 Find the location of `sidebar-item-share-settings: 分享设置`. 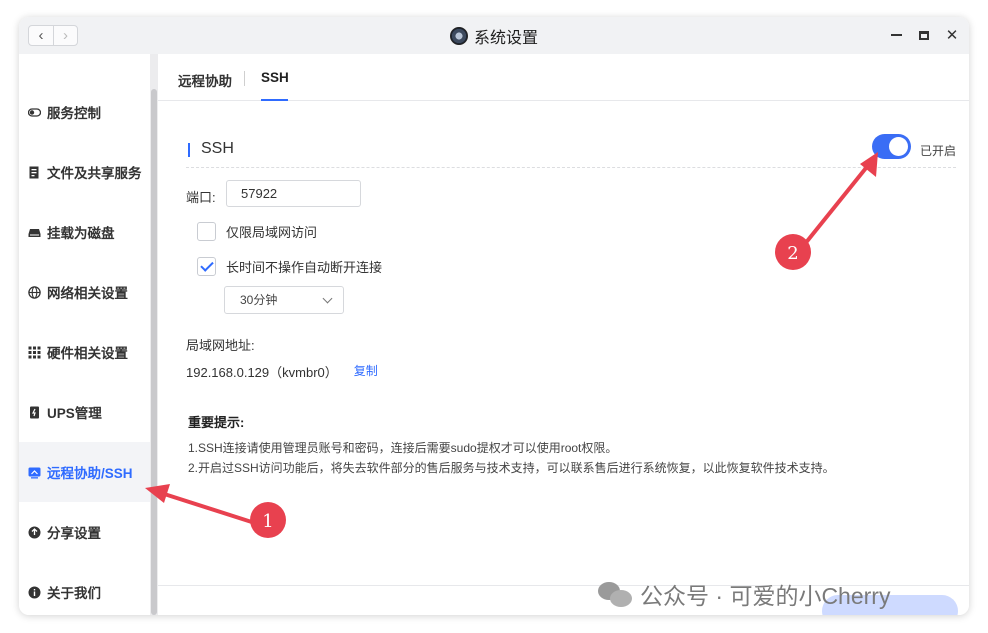

sidebar-item-share-settings: 分享设置 is located at coordinates (84, 532).